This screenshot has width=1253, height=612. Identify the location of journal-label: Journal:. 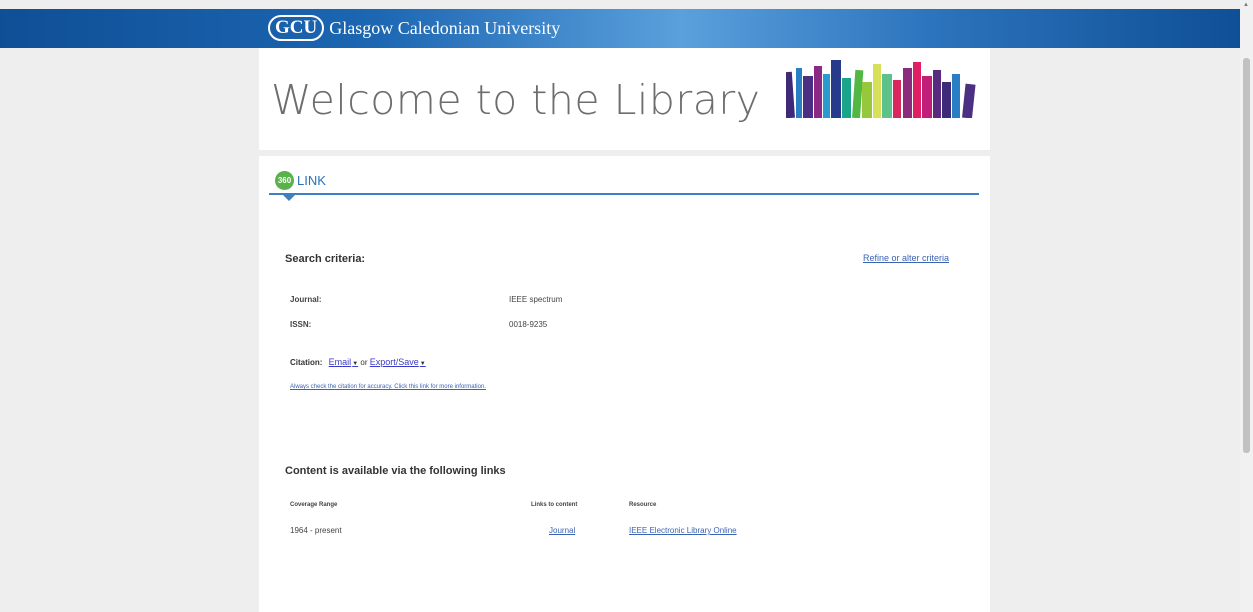
(306, 299).